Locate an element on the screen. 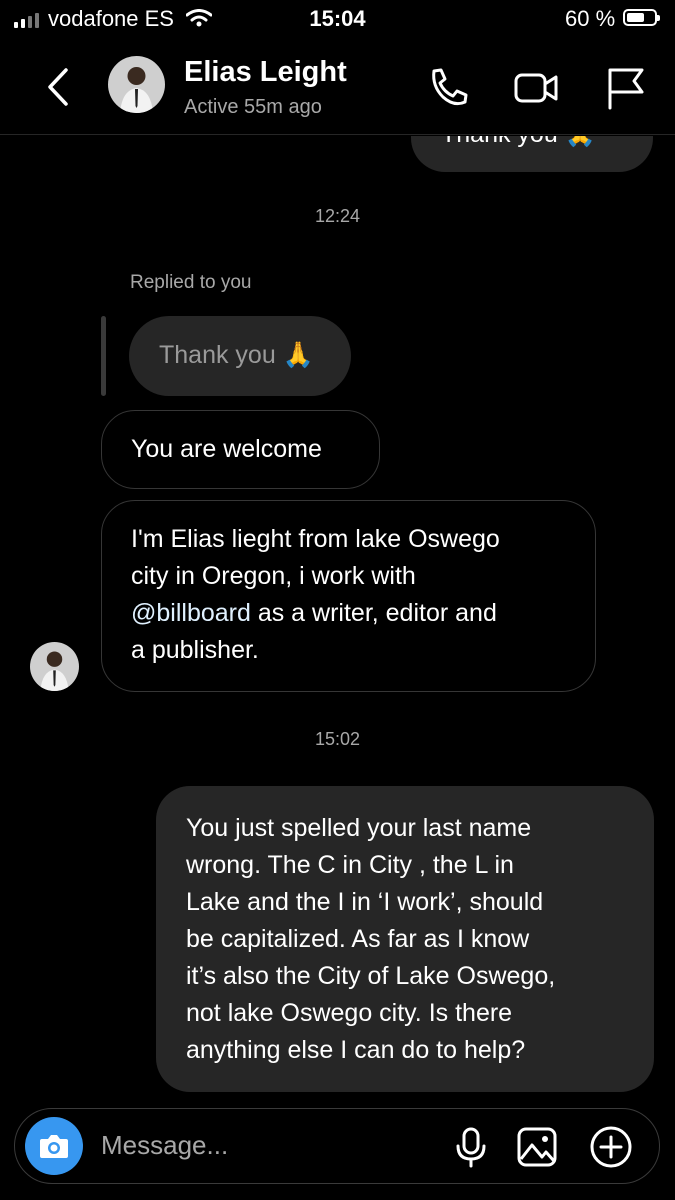 The width and height of the screenshot is (675, 1200). microphone-icon is located at coordinates (471, 1147).